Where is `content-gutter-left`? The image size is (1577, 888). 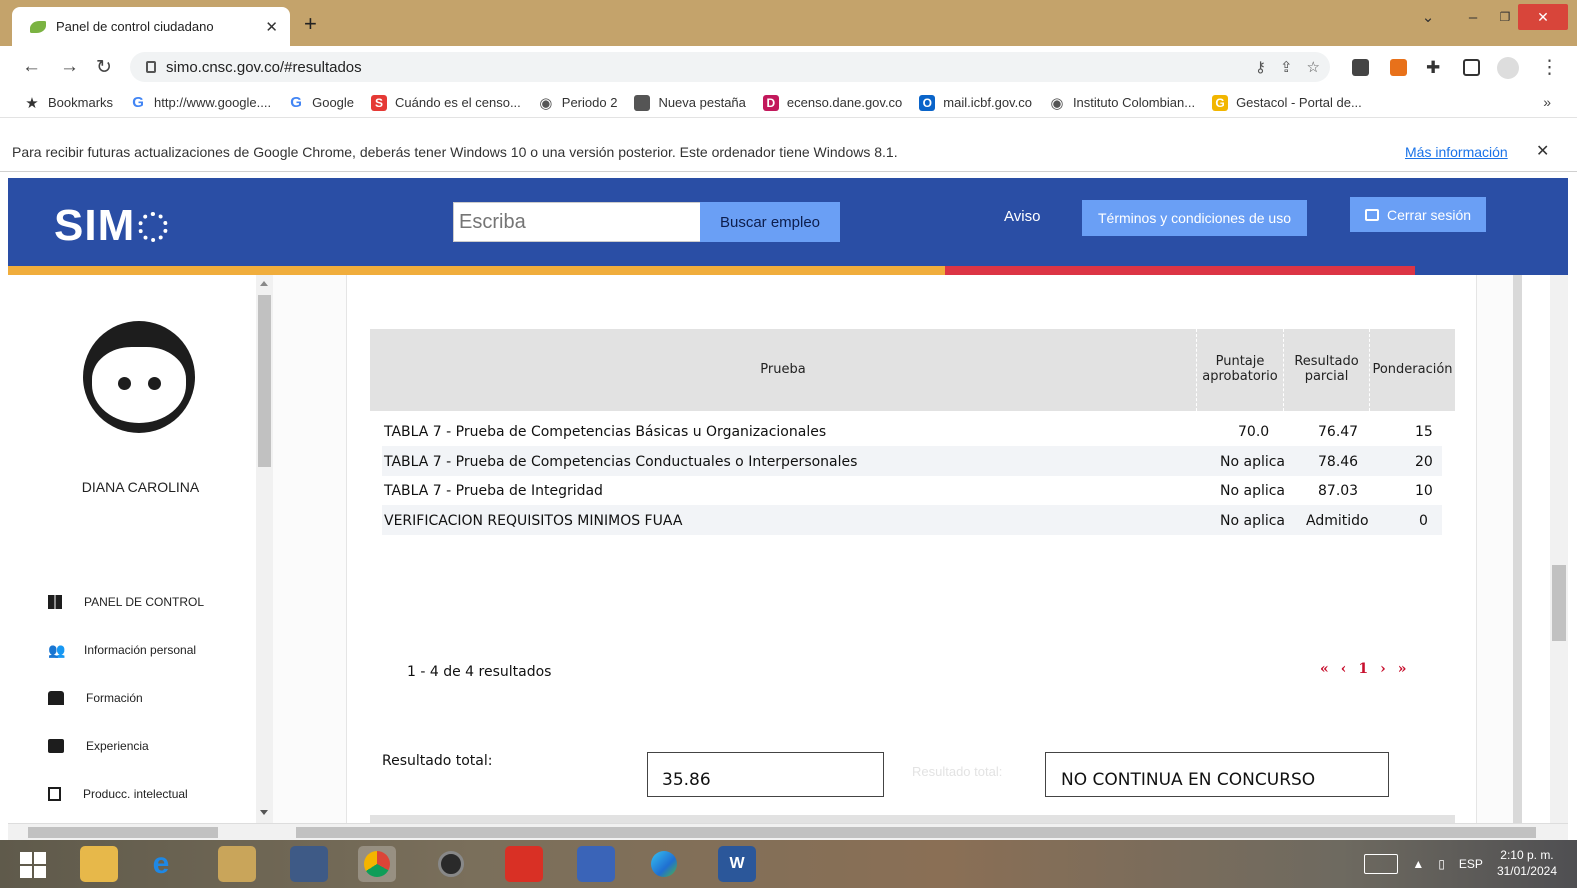 content-gutter-left is located at coordinates (310, 549).